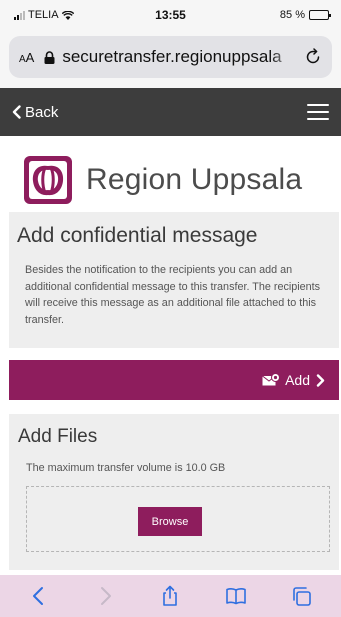 The width and height of the screenshot is (341, 617). Describe the element at coordinates (42, 112) in the screenshot. I see `back-label: Back` at that location.